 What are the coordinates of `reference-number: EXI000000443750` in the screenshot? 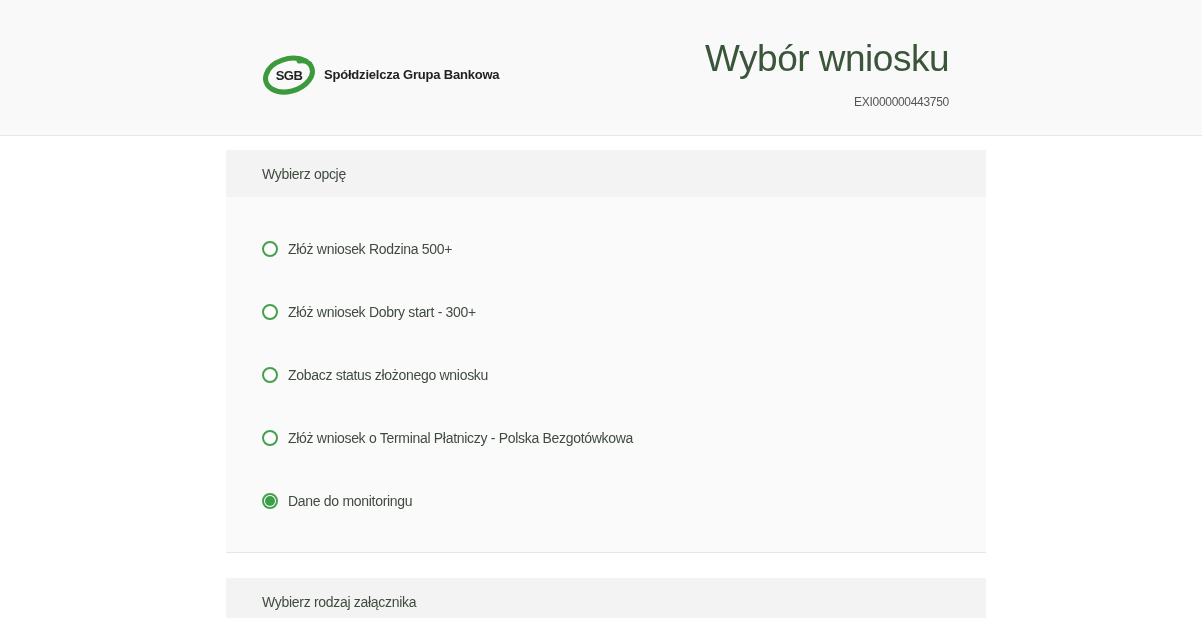 It's located at (901, 102).